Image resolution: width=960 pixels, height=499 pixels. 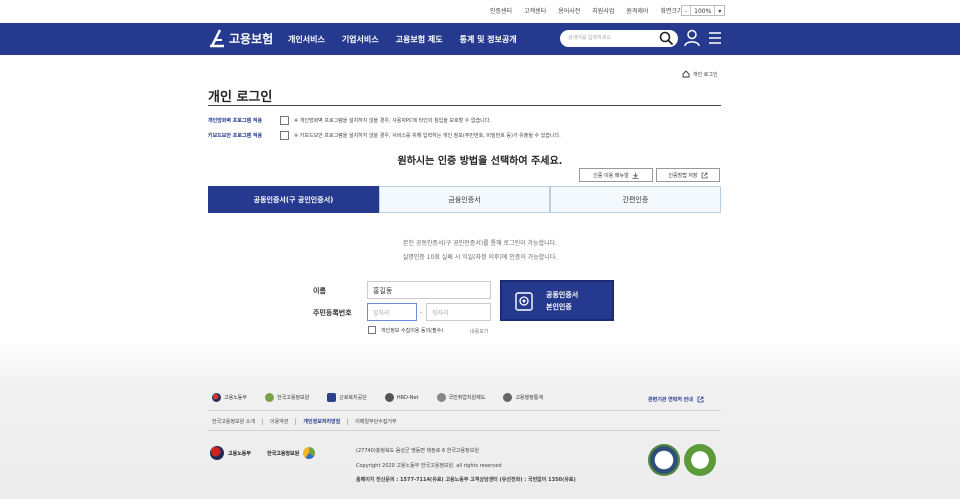 I want to click on cert-button-line1: 공동인증서, so click(x=562, y=294).